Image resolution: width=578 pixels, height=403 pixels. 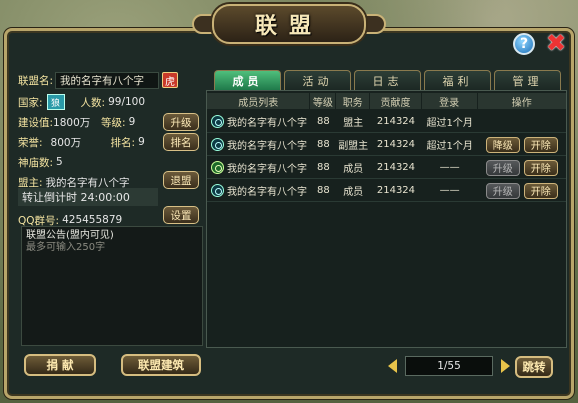 I want to click on next-page-icon, so click(x=505, y=366).